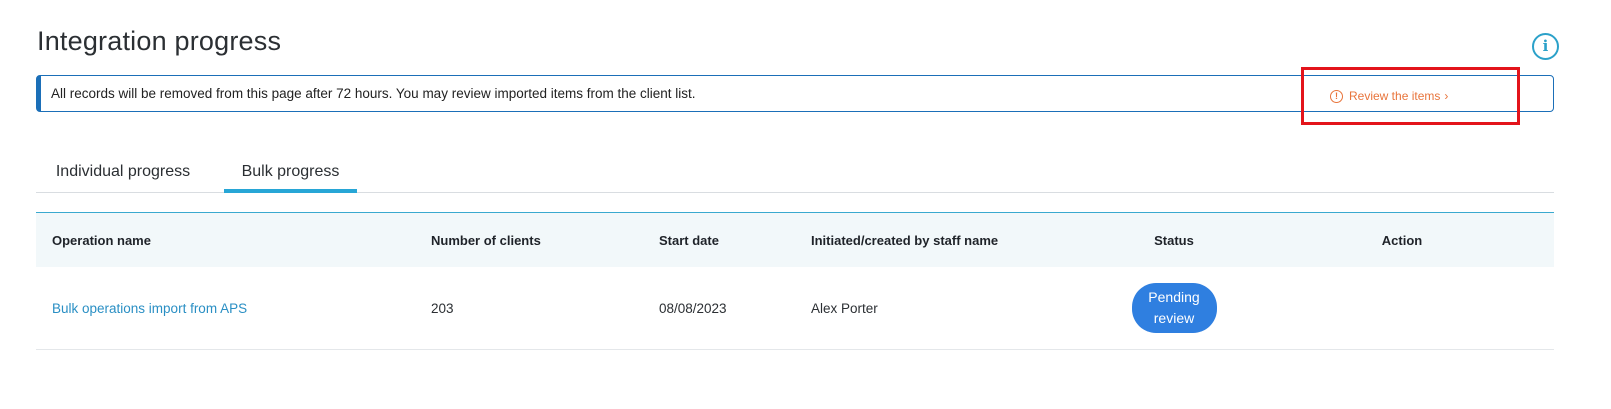 The image size is (1611, 409). I want to click on column-header-status: Status, so click(1174, 240).